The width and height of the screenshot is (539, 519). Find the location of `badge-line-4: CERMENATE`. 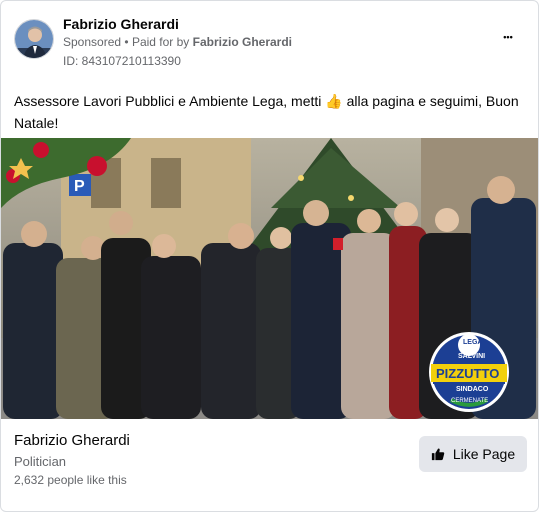

badge-line-4: CERMENATE is located at coordinates (469, 401).